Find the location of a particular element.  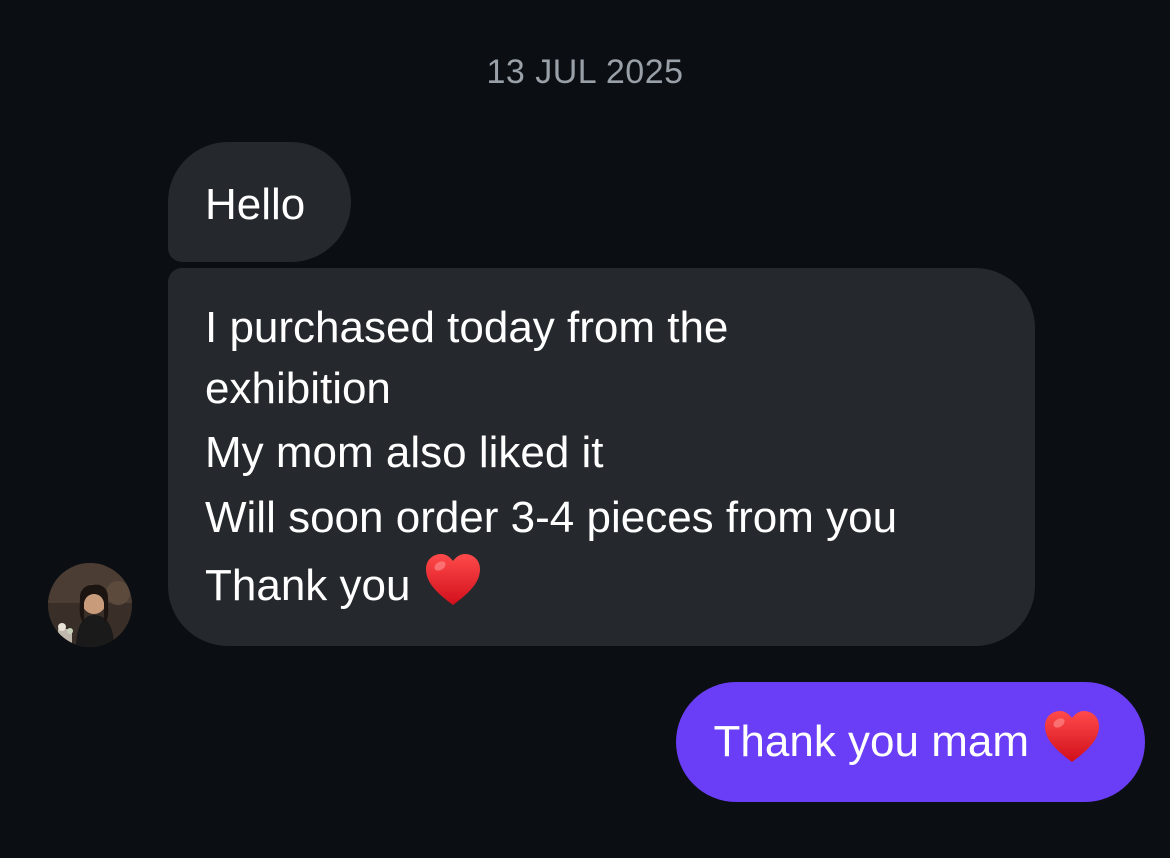

message-text: Thank you mam is located at coordinates (871, 741).